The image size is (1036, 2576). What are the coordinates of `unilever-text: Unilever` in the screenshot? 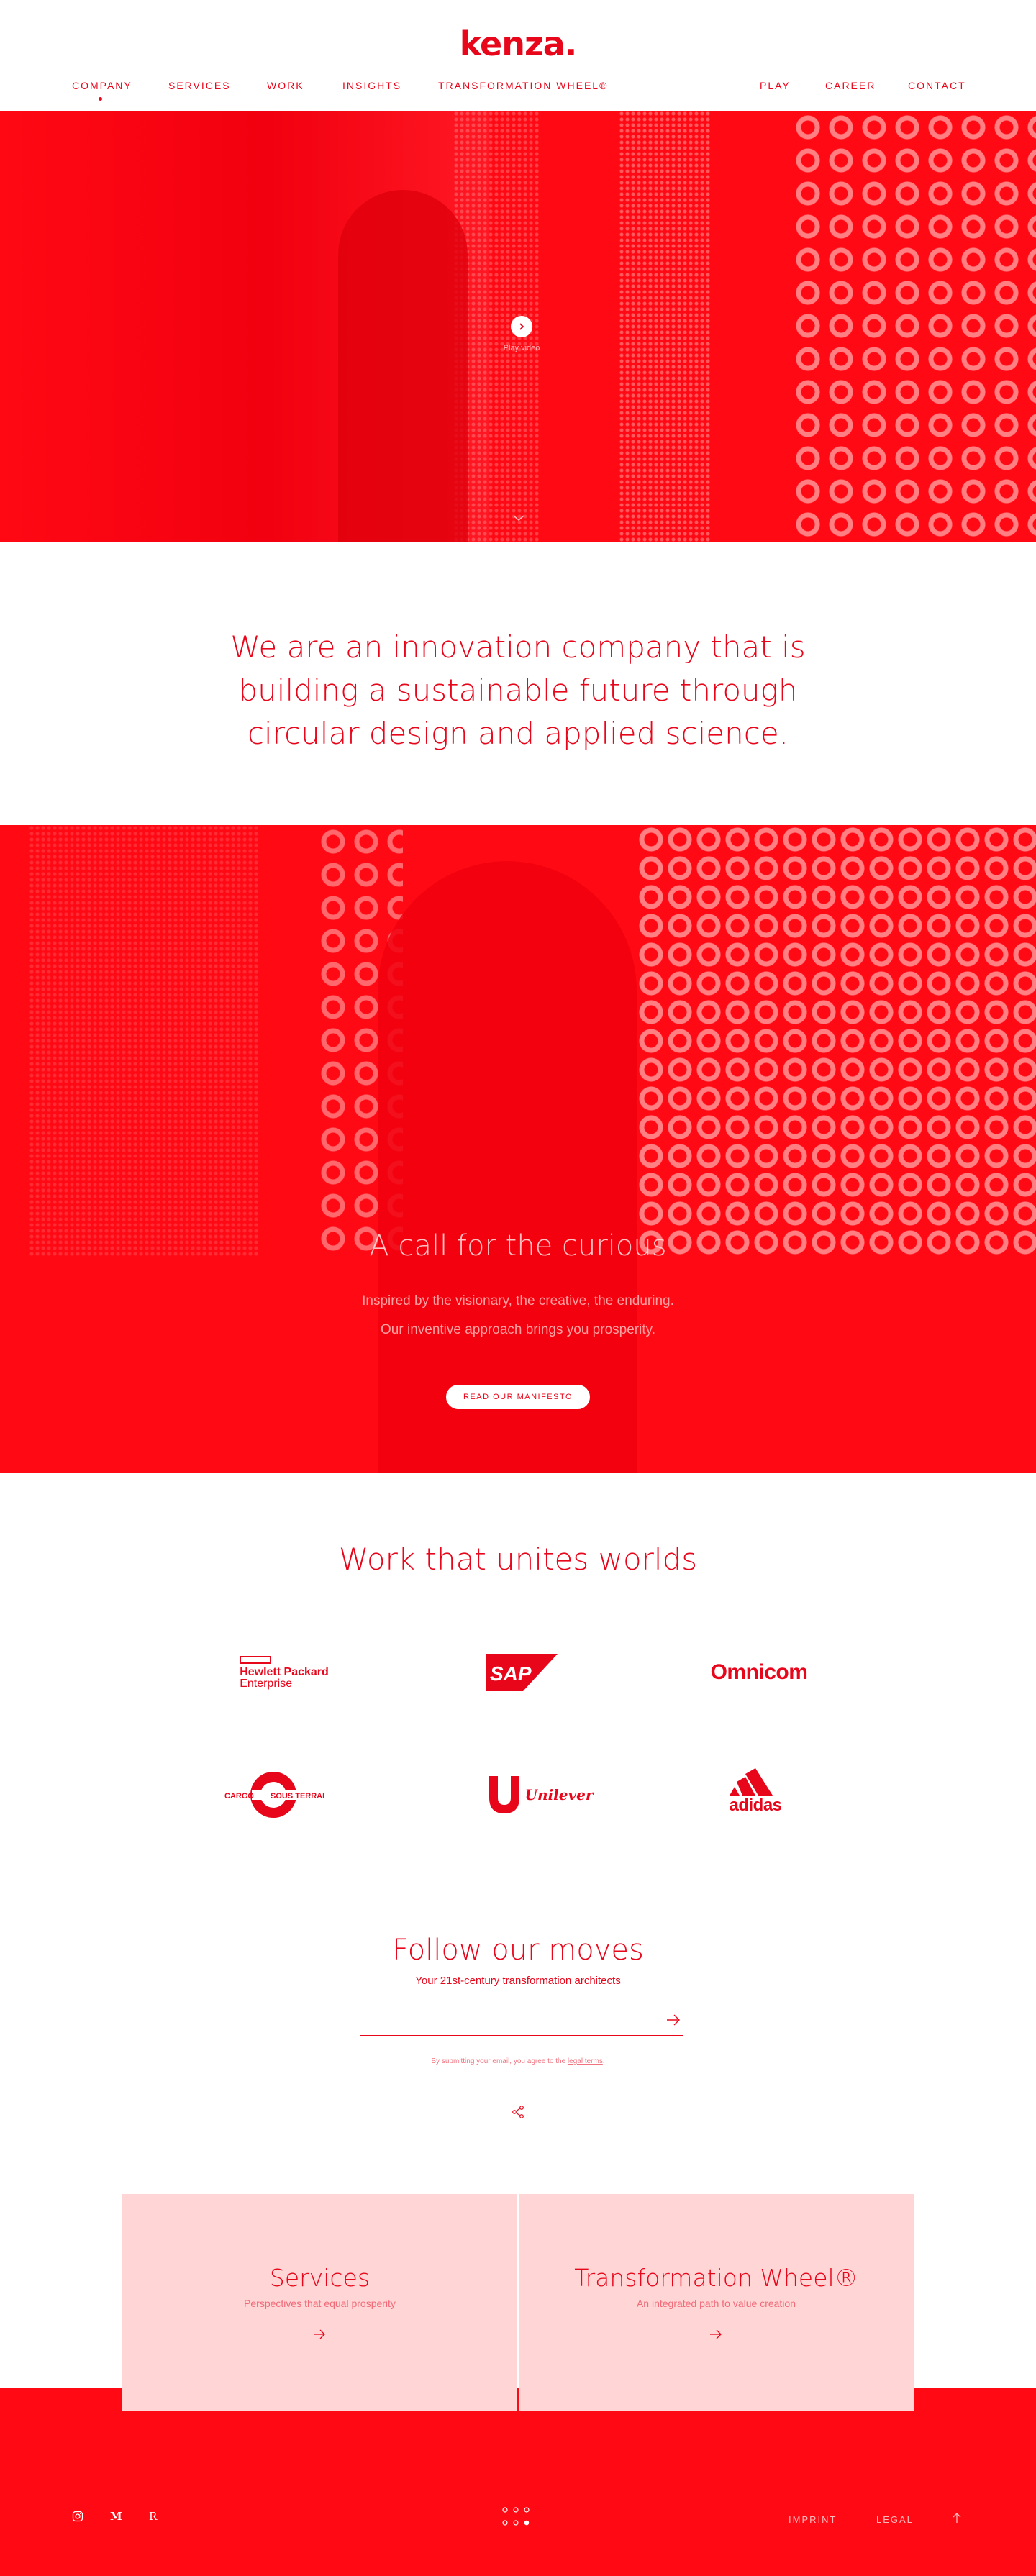 It's located at (559, 1794).